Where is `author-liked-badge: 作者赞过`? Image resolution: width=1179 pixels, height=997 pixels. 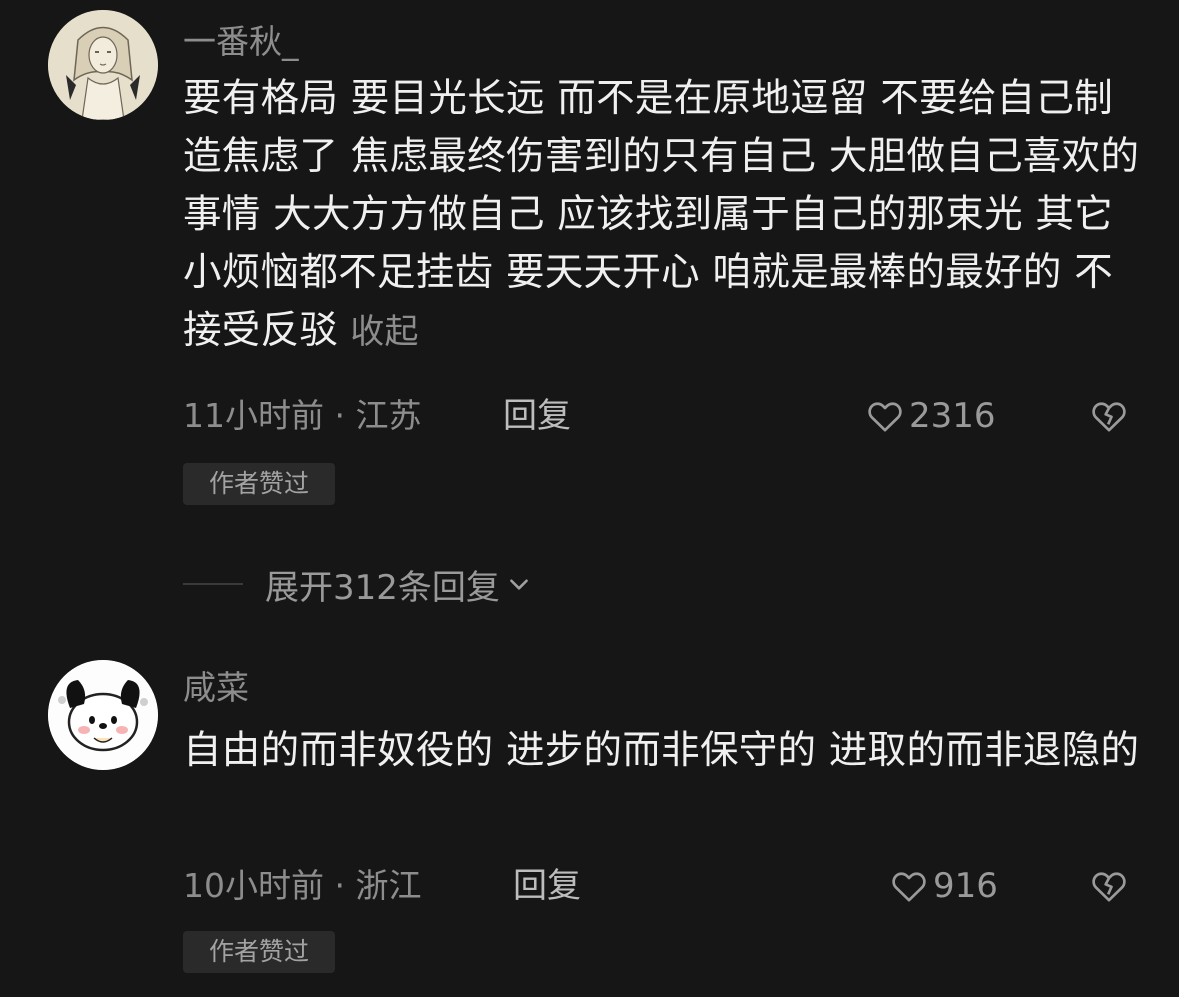
author-liked-badge: 作者赞过 is located at coordinates (259, 952).